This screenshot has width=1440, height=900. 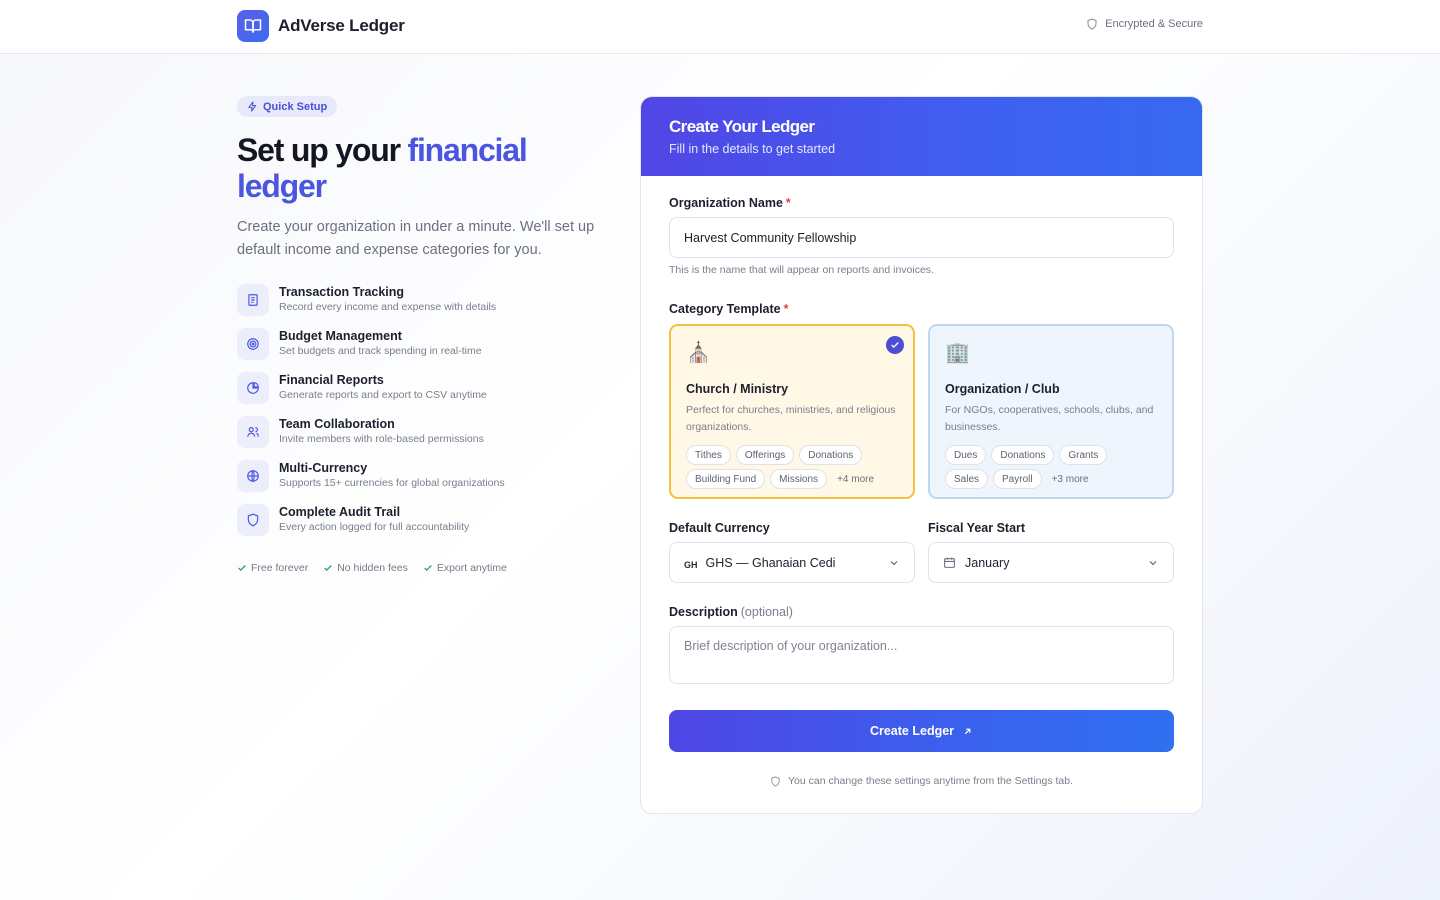 What do you see at coordinates (342, 292) in the screenshot?
I see `feature-title: Transaction Tracking` at bounding box center [342, 292].